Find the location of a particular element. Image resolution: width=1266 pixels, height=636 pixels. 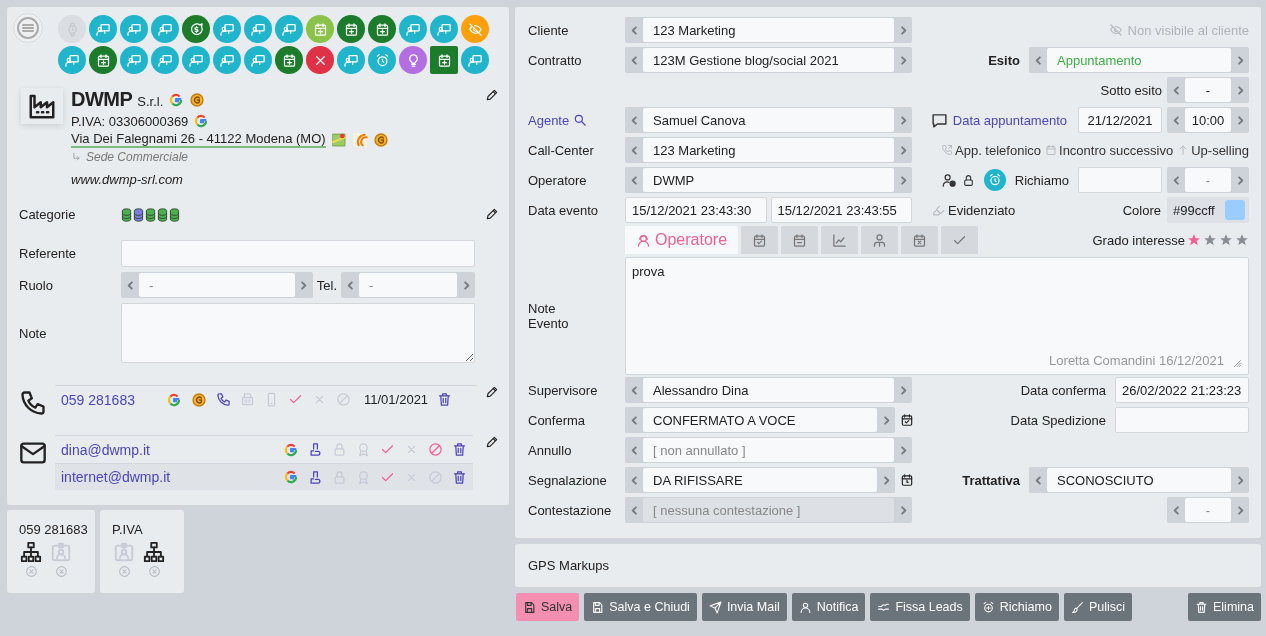

select-field: DWMP is located at coordinates (768, 180).